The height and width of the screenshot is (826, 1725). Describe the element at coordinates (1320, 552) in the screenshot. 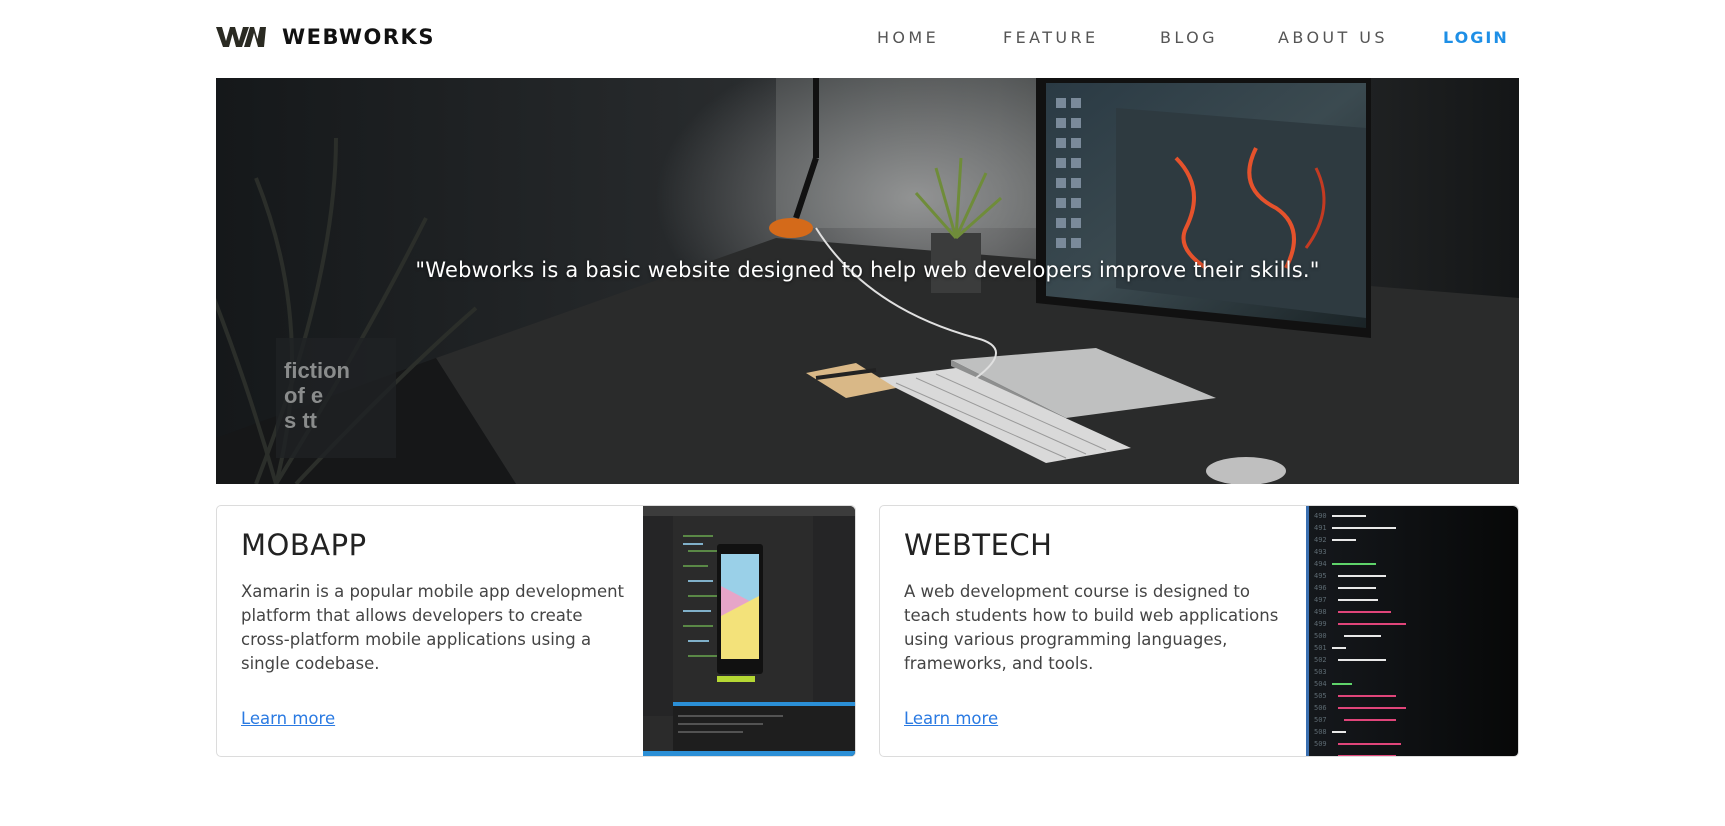

I see `svg-text: 493` at that location.